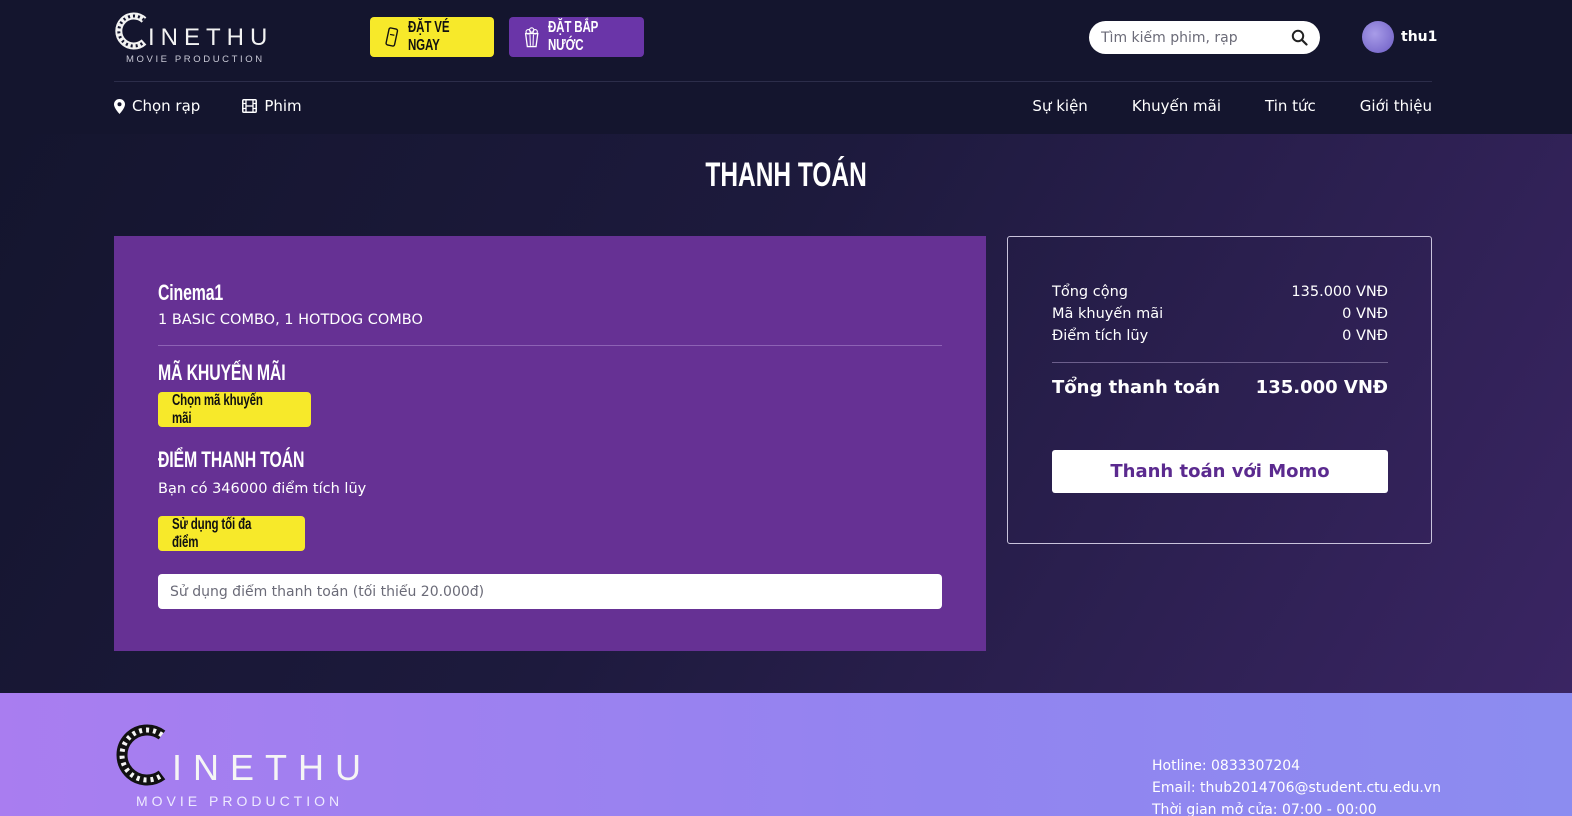  I want to click on pay-with-momo-button: Thanh toán với Momo, so click(1220, 471).